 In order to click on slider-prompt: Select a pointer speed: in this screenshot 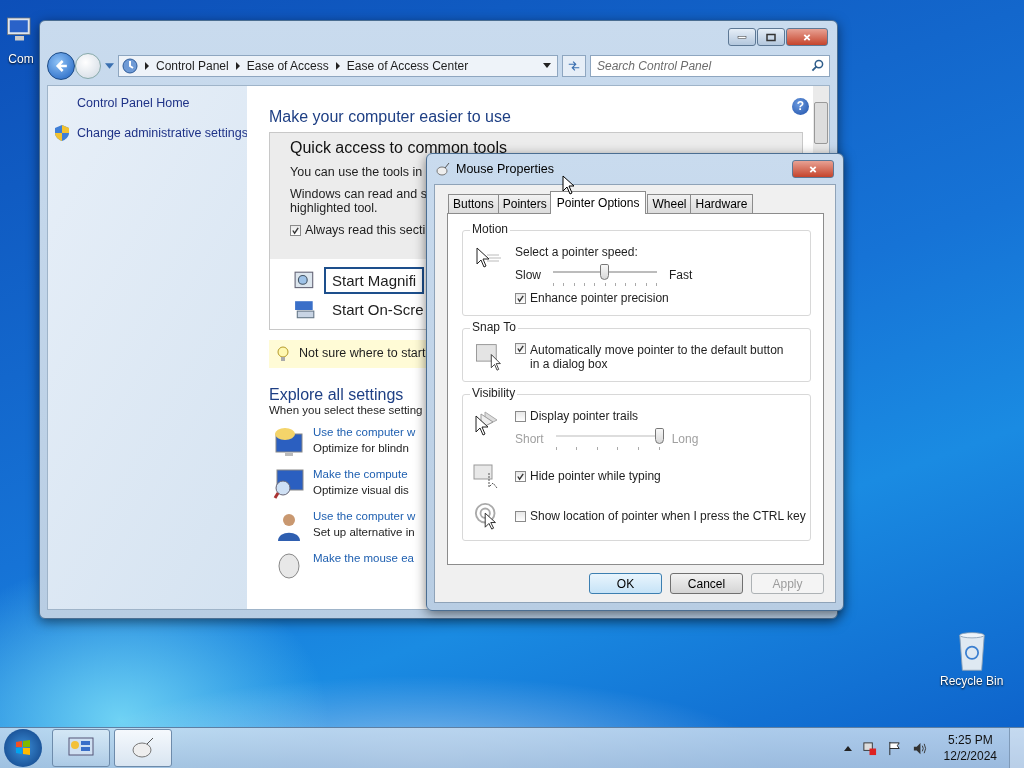, I will do `click(577, 252)`.